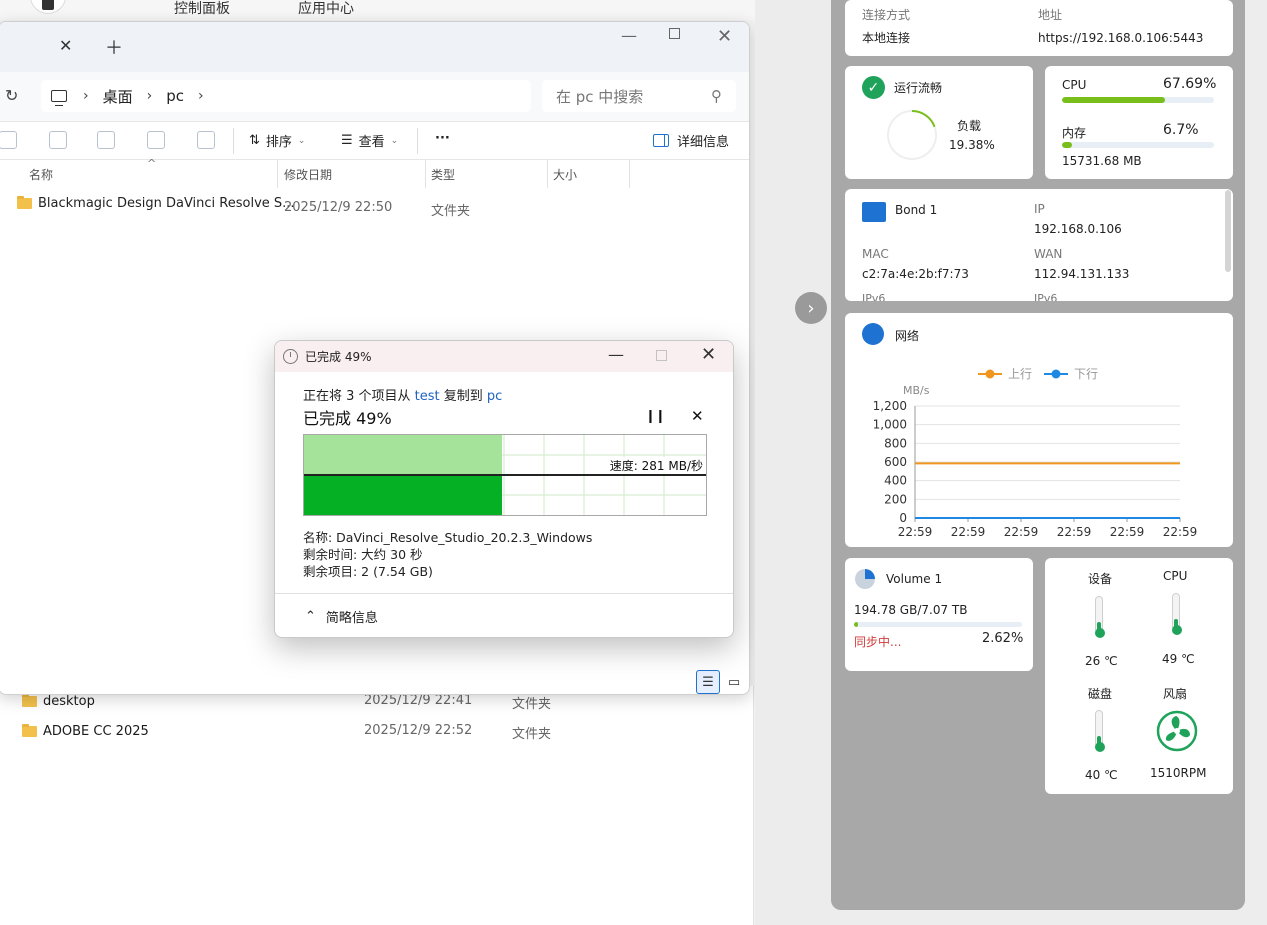 The width and height of the screenshot is (1267, 925). I want to click on chart-grid, so click(1047, 462).